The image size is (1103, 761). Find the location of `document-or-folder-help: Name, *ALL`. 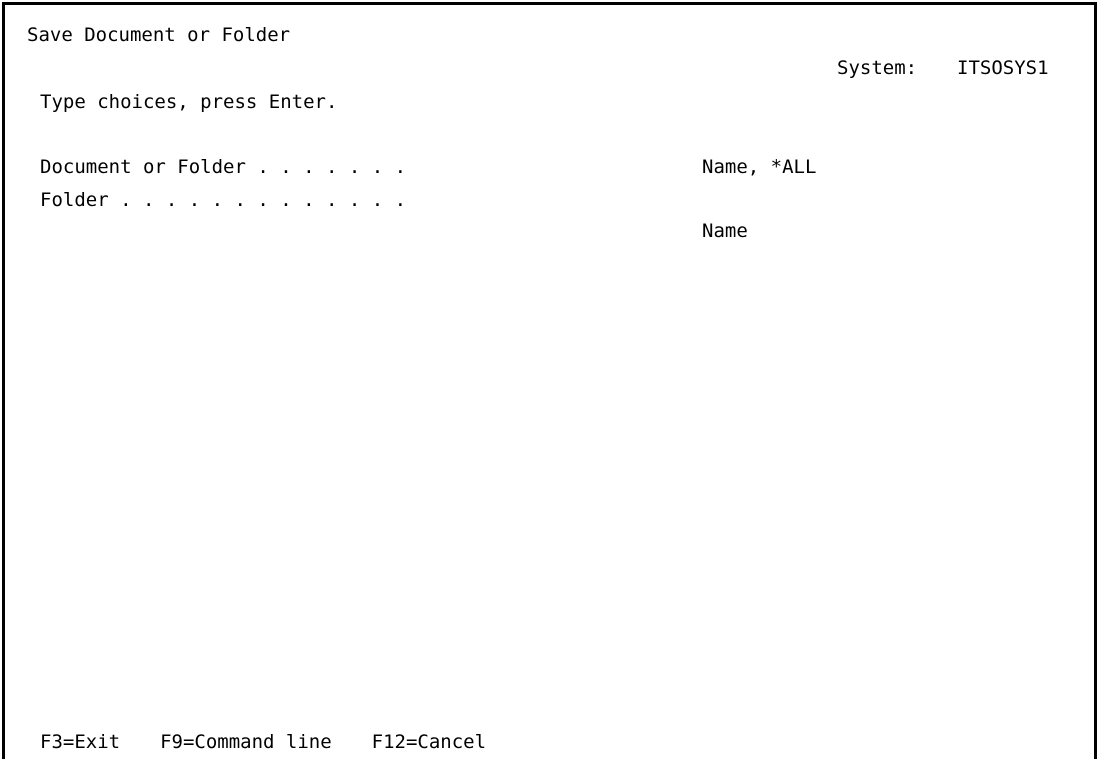

document-or-folder-help: Name, *ALL is located at coordinates (759, 167).